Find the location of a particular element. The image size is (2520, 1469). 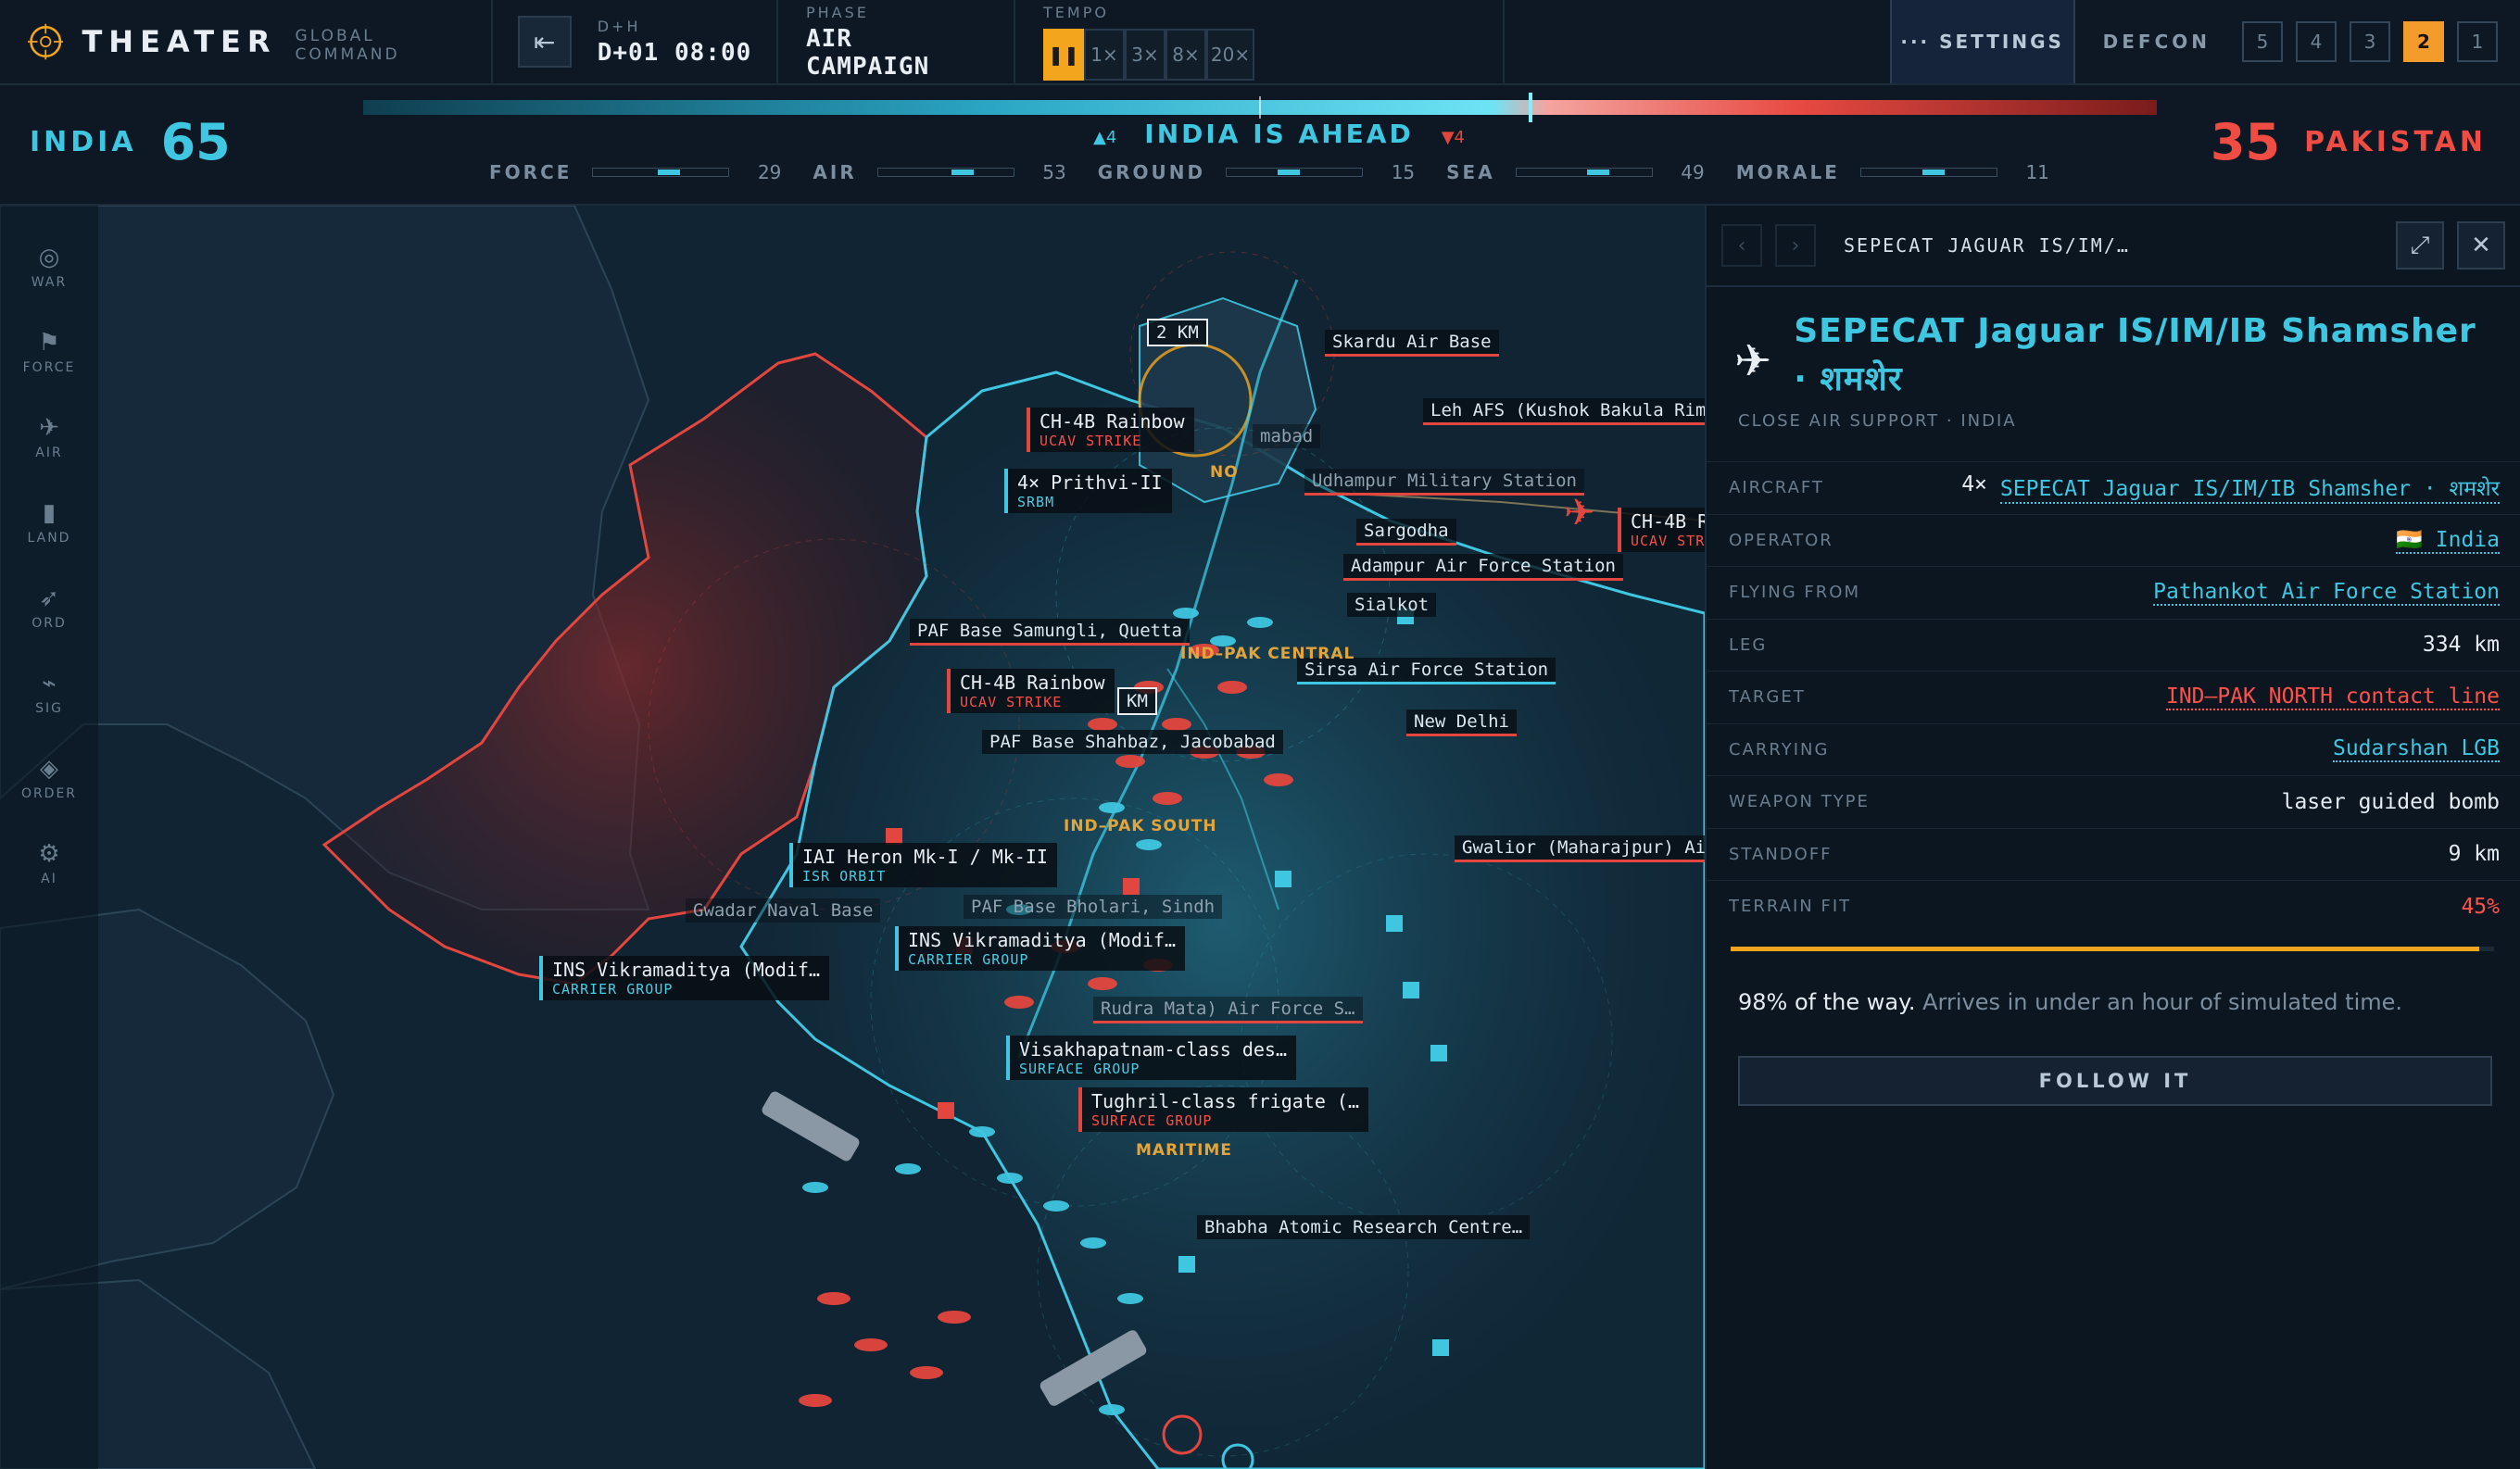

expand-icon: ⤢ is located at coordinates (2420, 245).